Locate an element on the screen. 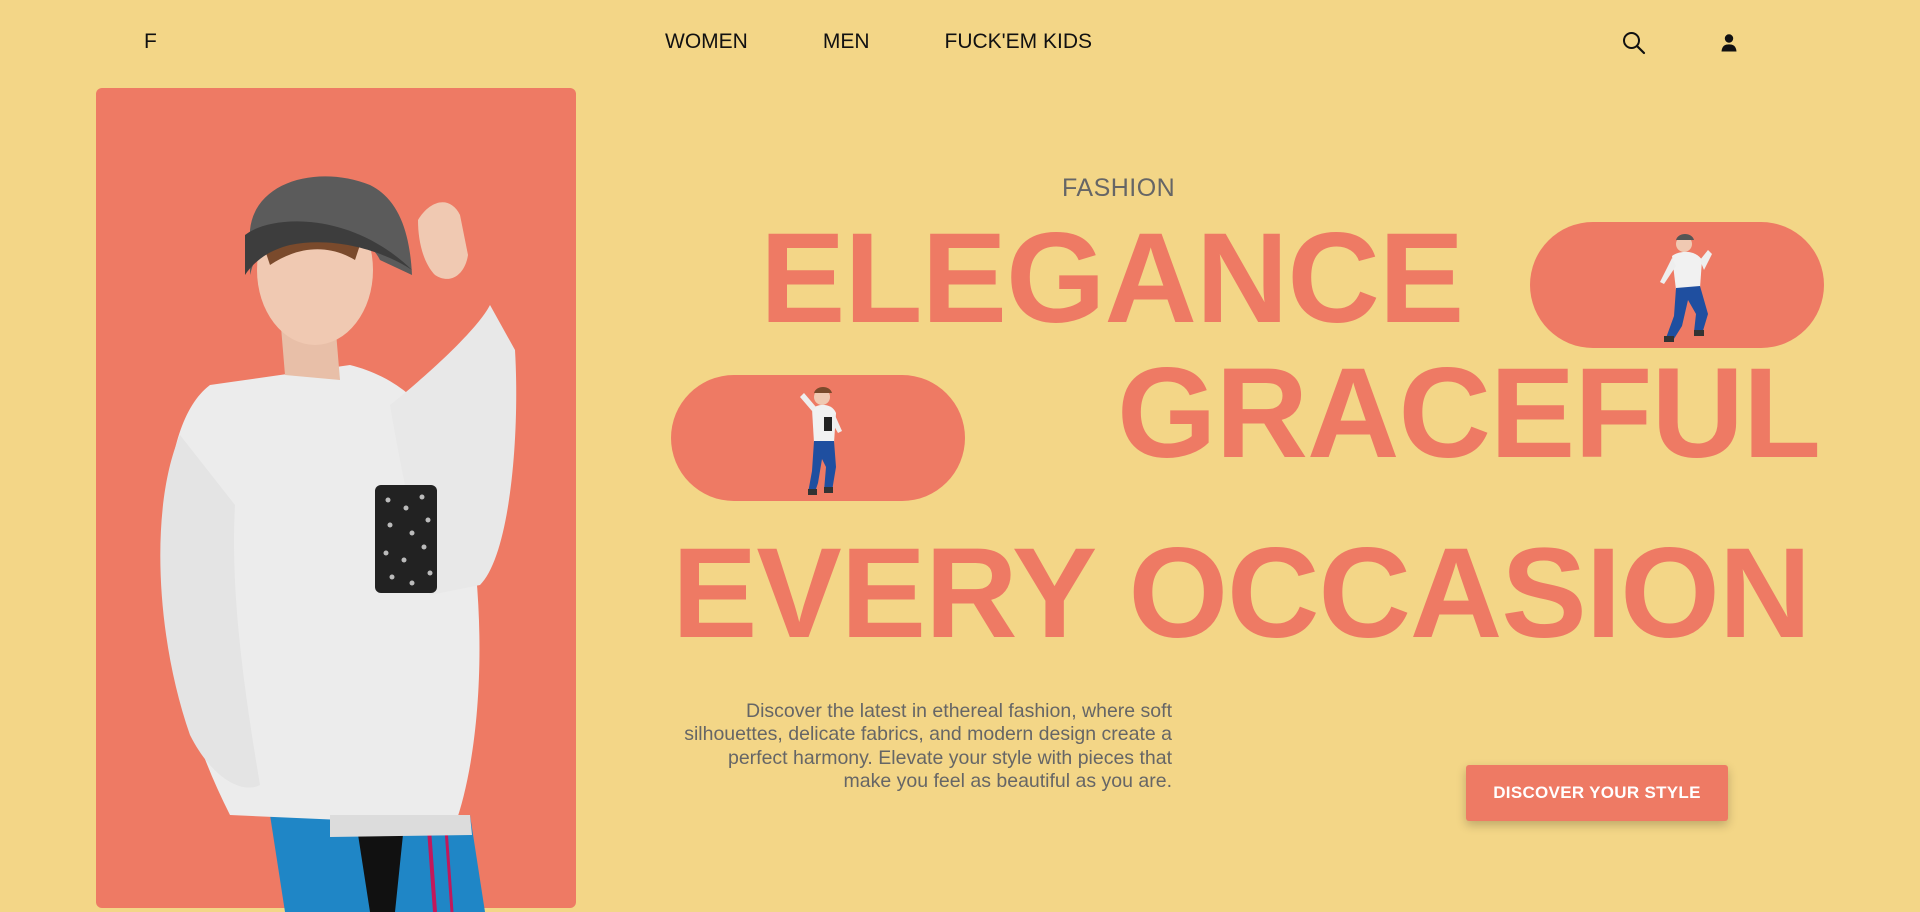 This screenshot has width=1920, height=912. user-icon is located at coordinates (1729, 43).